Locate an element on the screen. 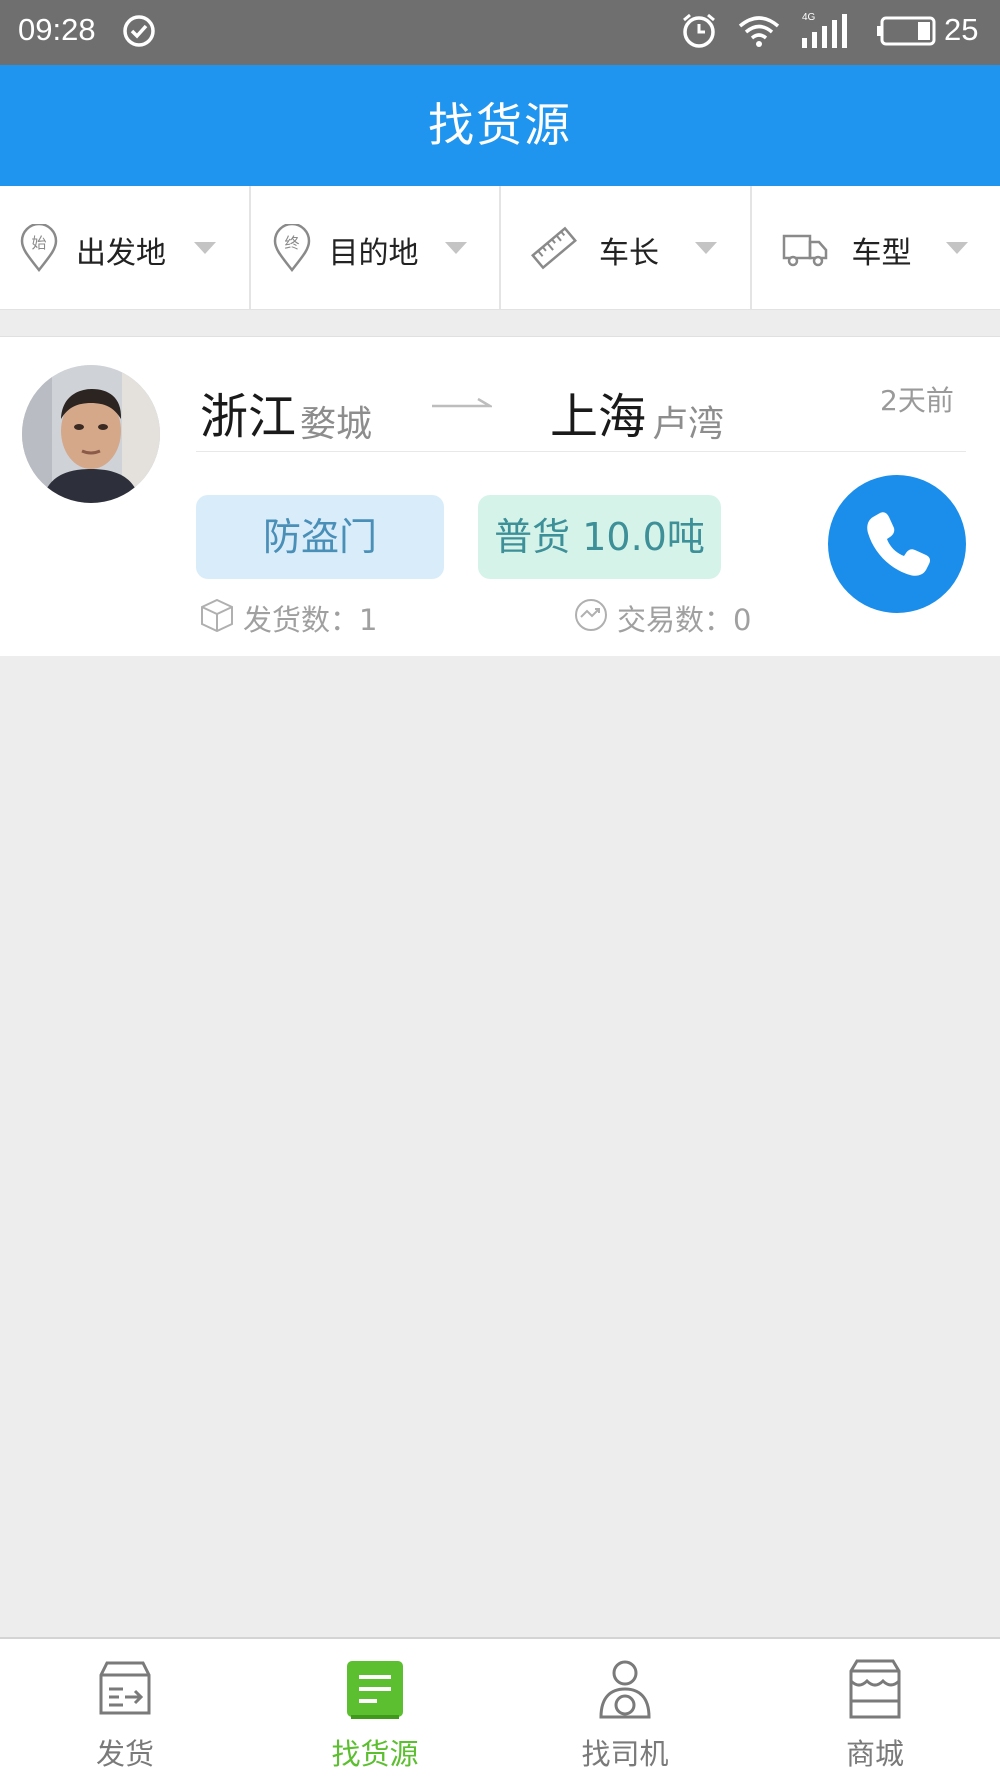 The width and height of the screenshot is (1000, 1777). battery-level: 25 is located at coordinates (961, 29).